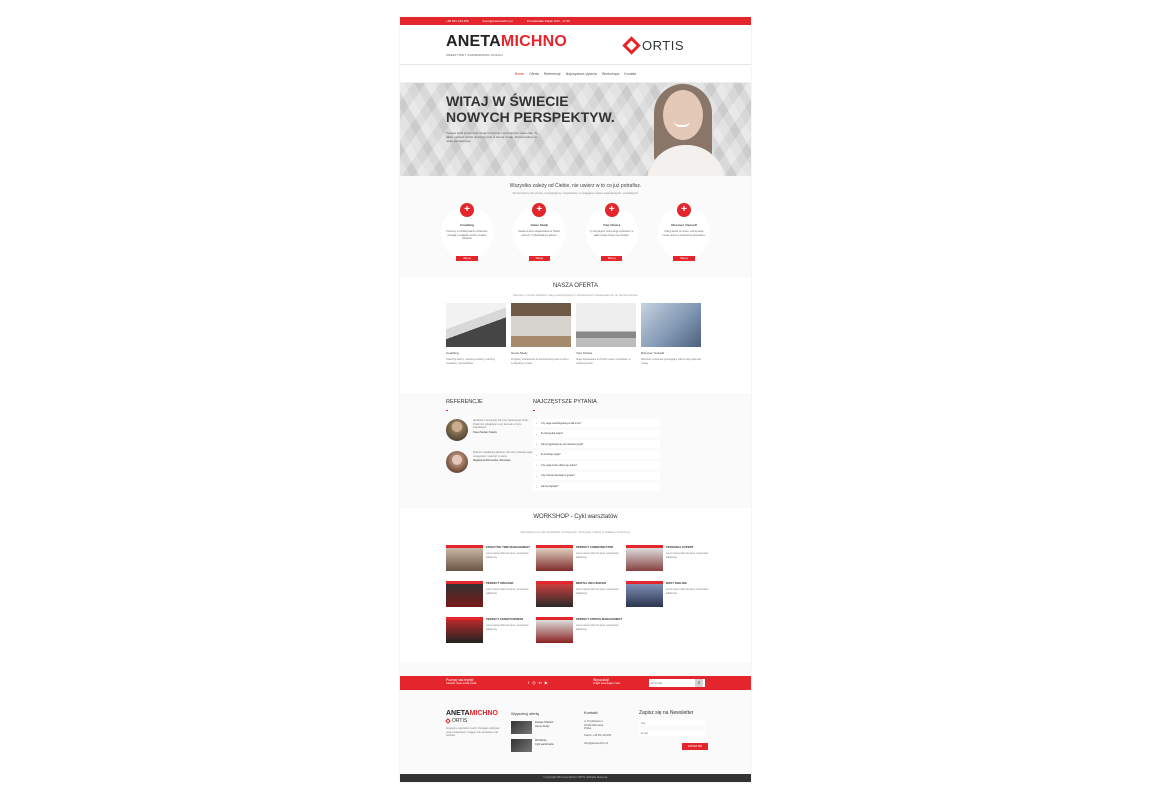  What do you see at coordinates (519, 74) in the screenshot?
I see `nav-item-home: Home` at bounding box center [519, 74].